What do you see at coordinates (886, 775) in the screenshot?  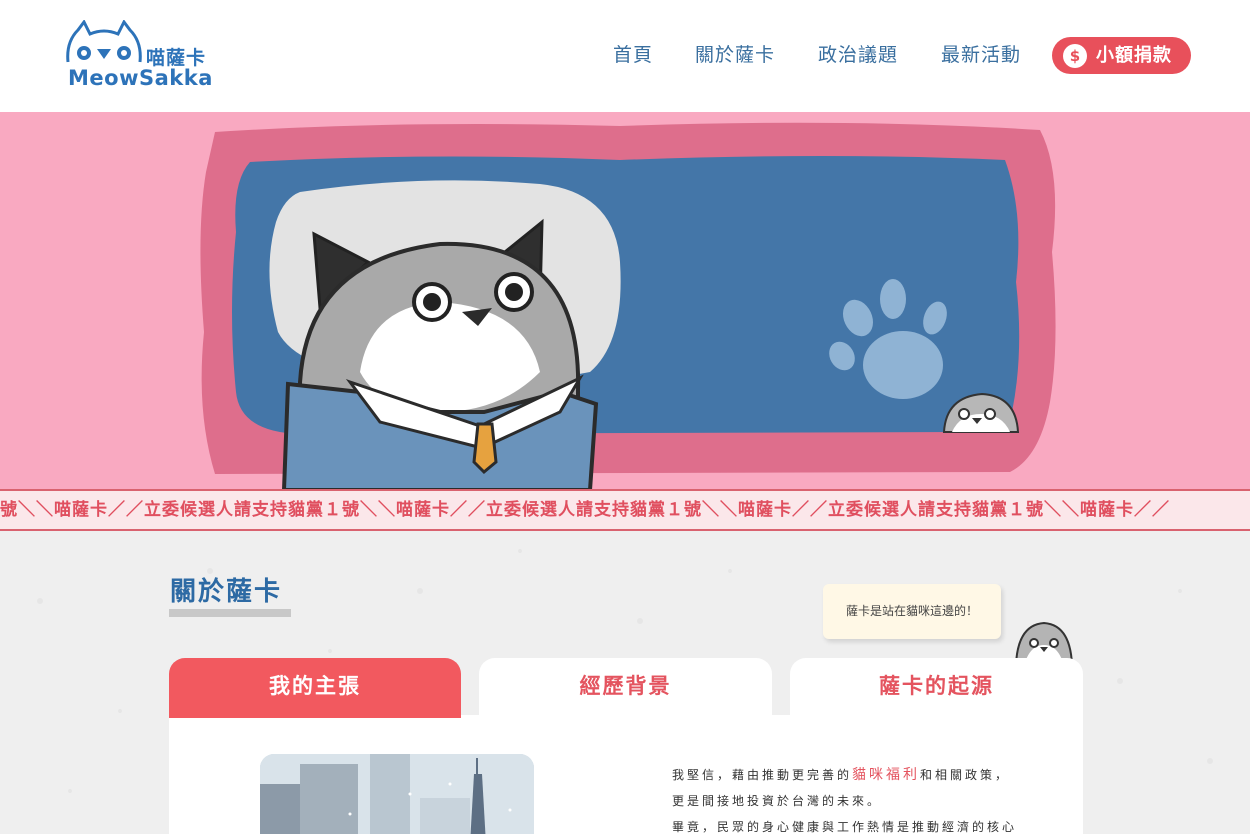 I see `highlight-cat-welfare: 貓咪福利` at bounding box center [886, 775].